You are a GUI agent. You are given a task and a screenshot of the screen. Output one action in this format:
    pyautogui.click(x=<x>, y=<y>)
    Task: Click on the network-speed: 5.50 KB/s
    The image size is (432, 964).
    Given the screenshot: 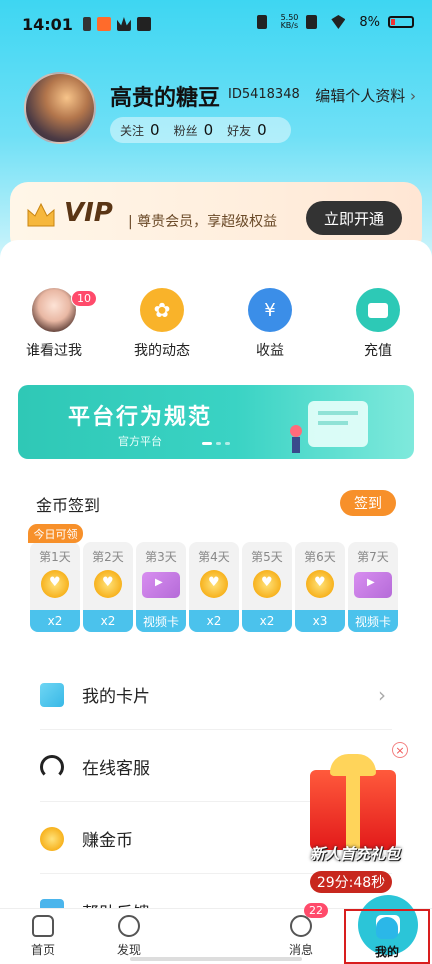 What is the action you would take?
    pyautogui.click(x=289, y=21)
    